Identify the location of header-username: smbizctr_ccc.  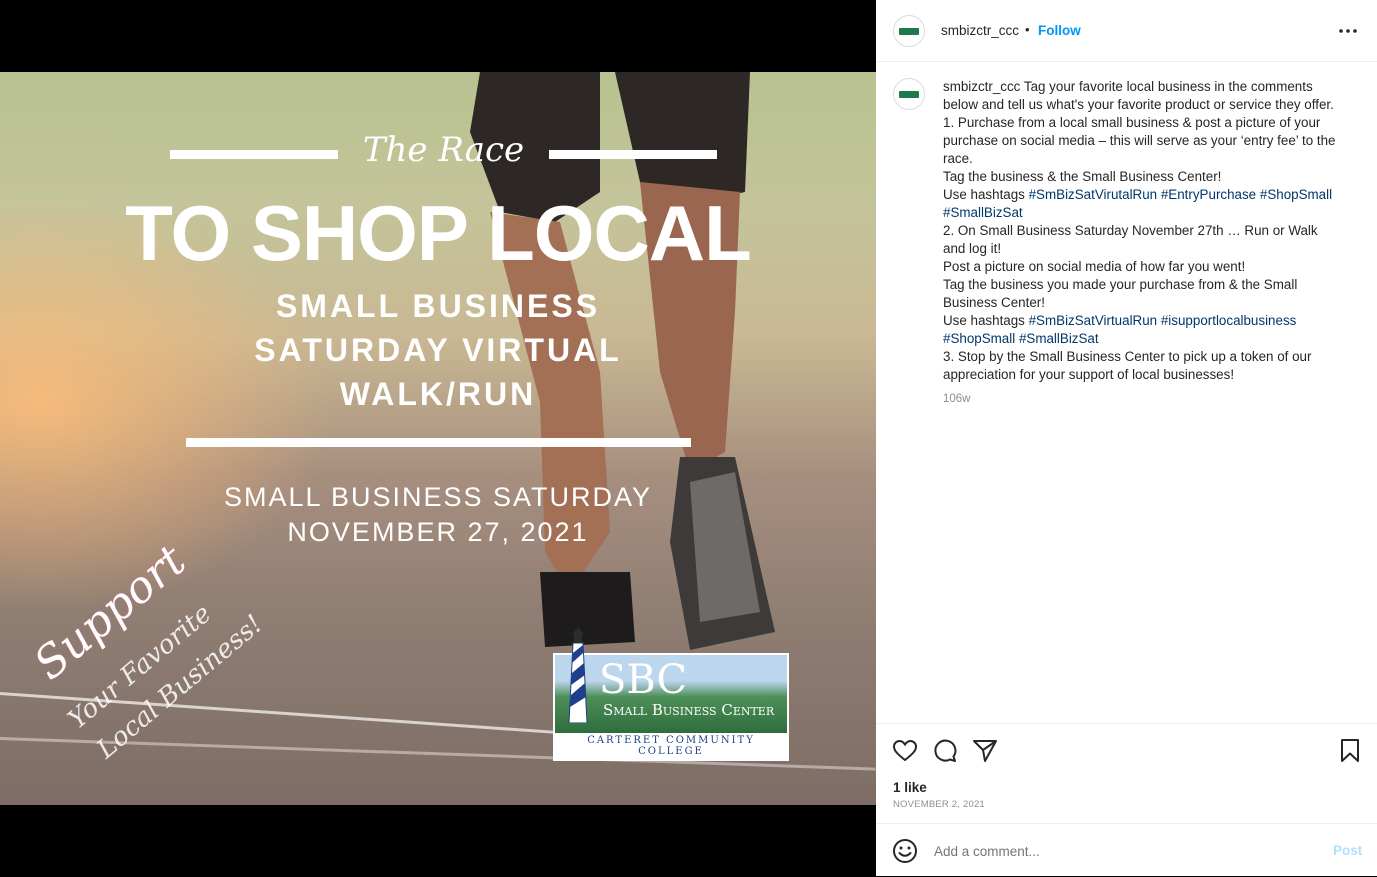
(980, 30).